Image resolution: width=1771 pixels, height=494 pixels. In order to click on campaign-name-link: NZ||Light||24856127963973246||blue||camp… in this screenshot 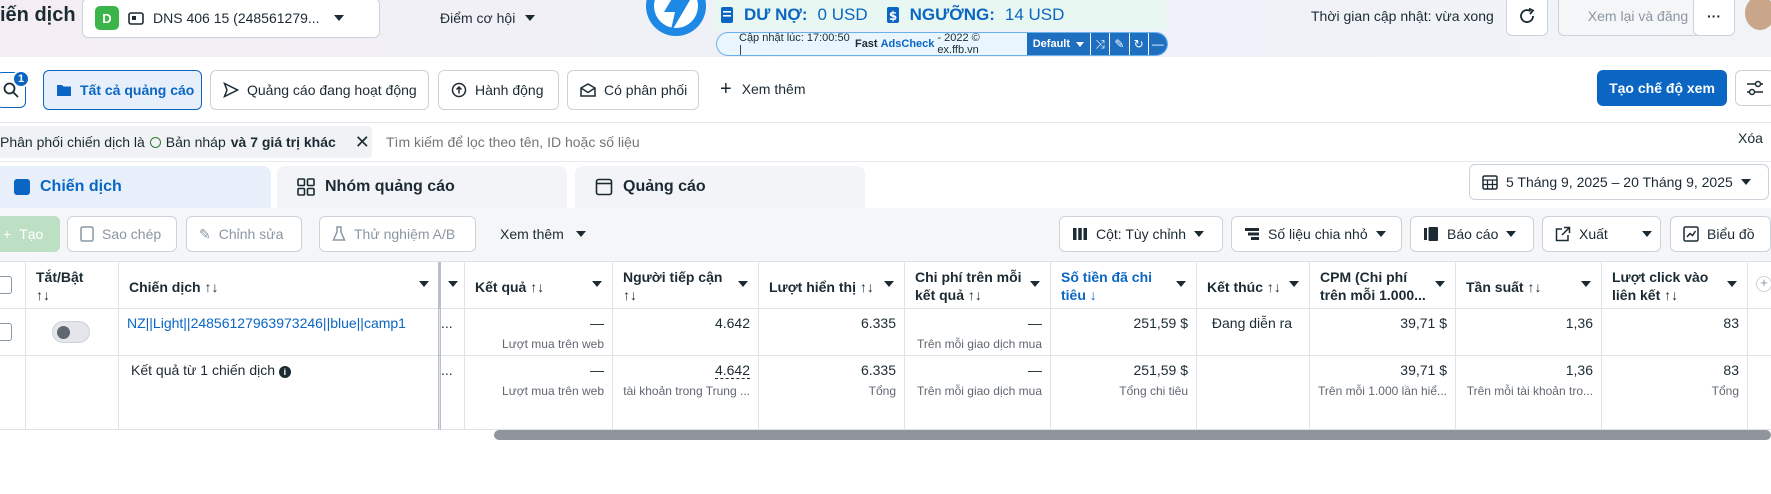, I will do `click(266, 323)`.